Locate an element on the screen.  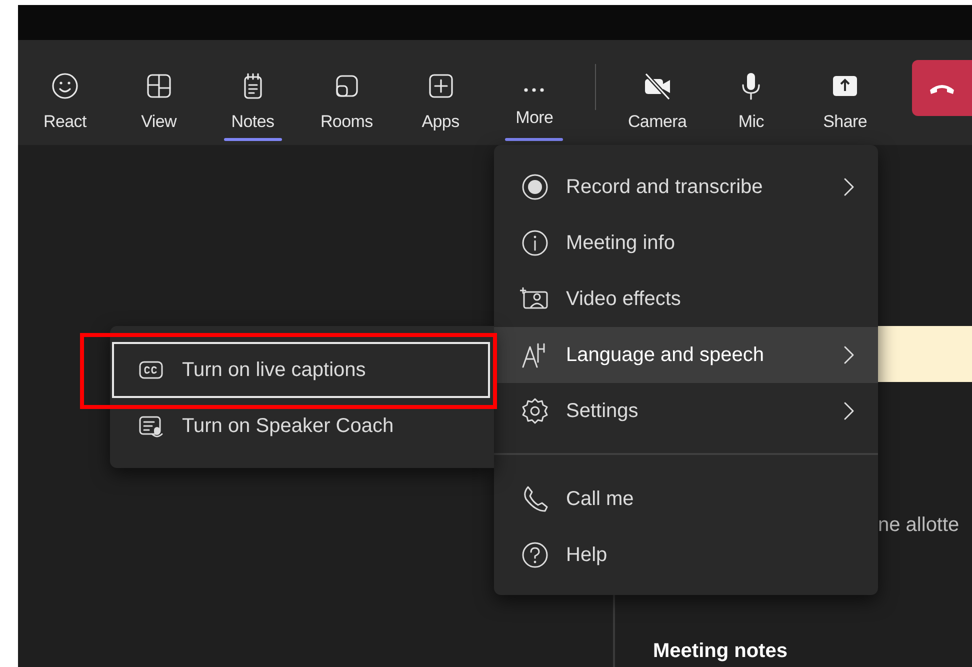
toolbar-button: Rooms is located at coordinates (347, 92).